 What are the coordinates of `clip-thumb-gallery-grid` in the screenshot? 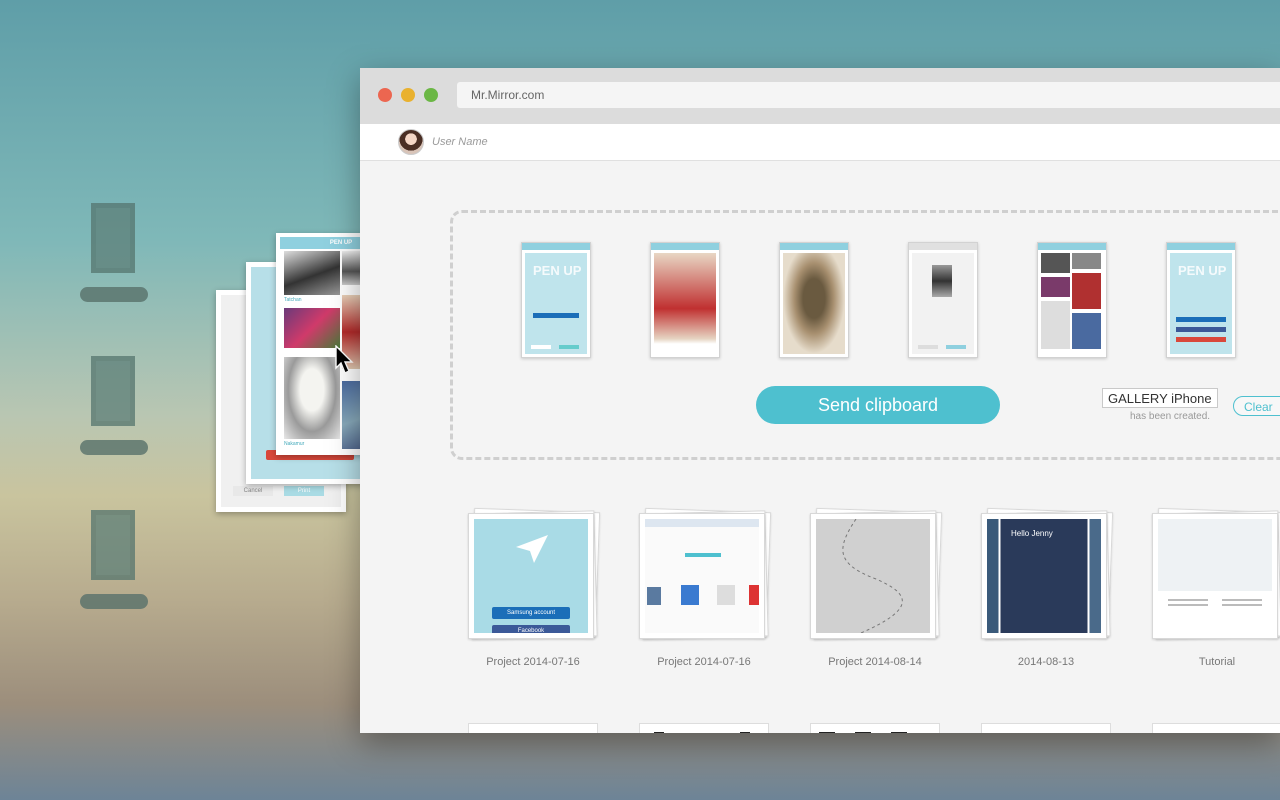 It's located at (1072, 300).